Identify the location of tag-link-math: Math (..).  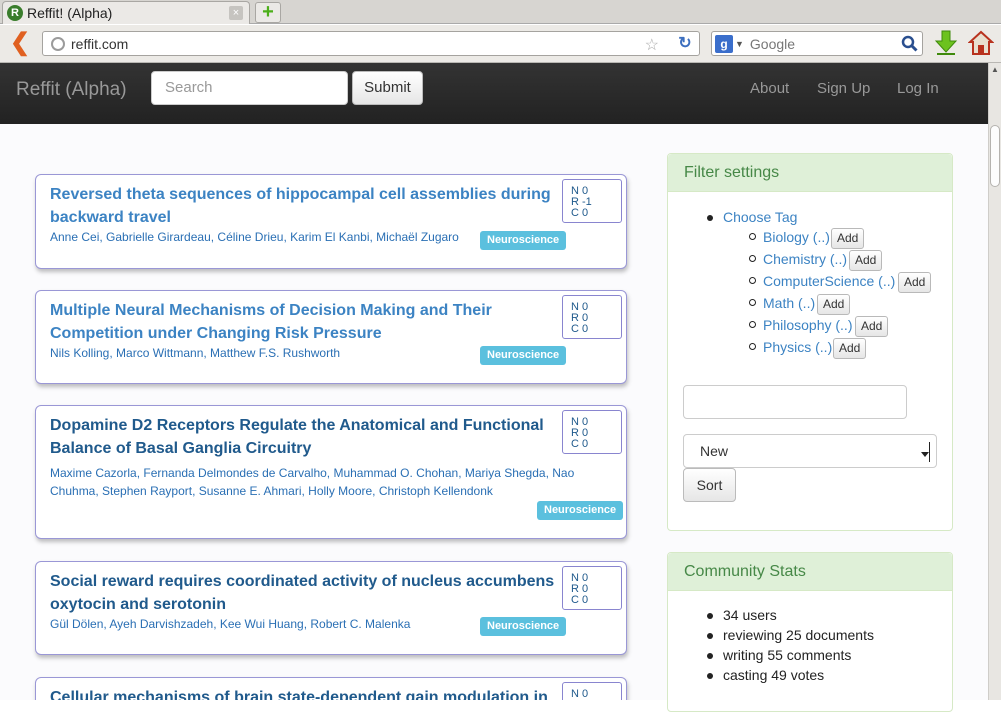
(789, 303).